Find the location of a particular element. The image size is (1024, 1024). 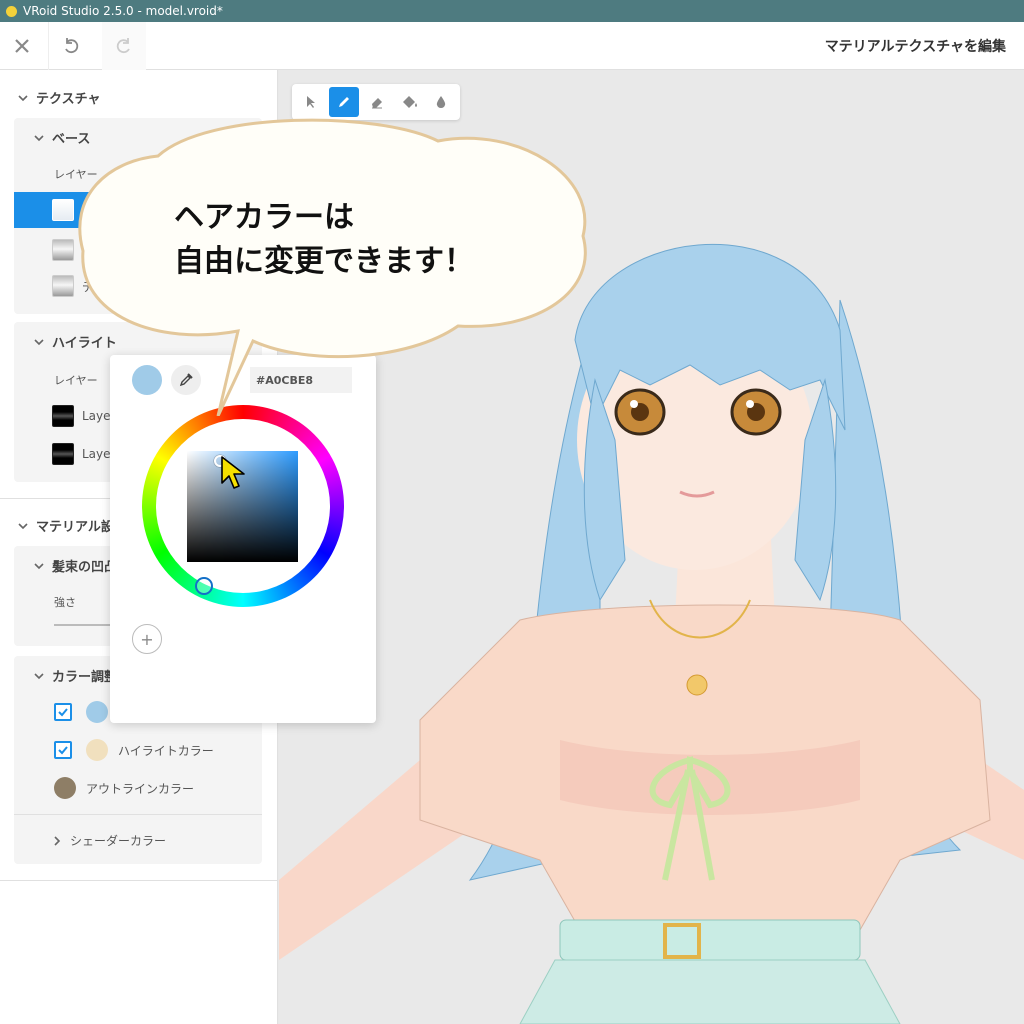

callout-line-2: 自由に変更できます！ is located at coordinates (324, 261).